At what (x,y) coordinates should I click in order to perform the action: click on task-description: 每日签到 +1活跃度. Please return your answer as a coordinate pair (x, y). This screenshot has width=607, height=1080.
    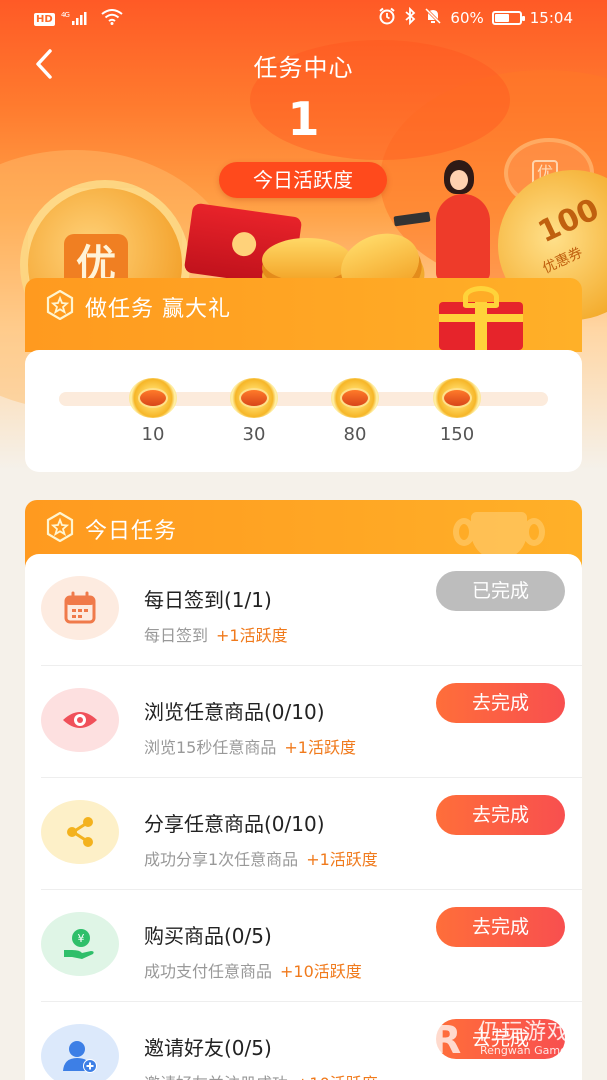
    Looking at the image, I should click on (216, 634).